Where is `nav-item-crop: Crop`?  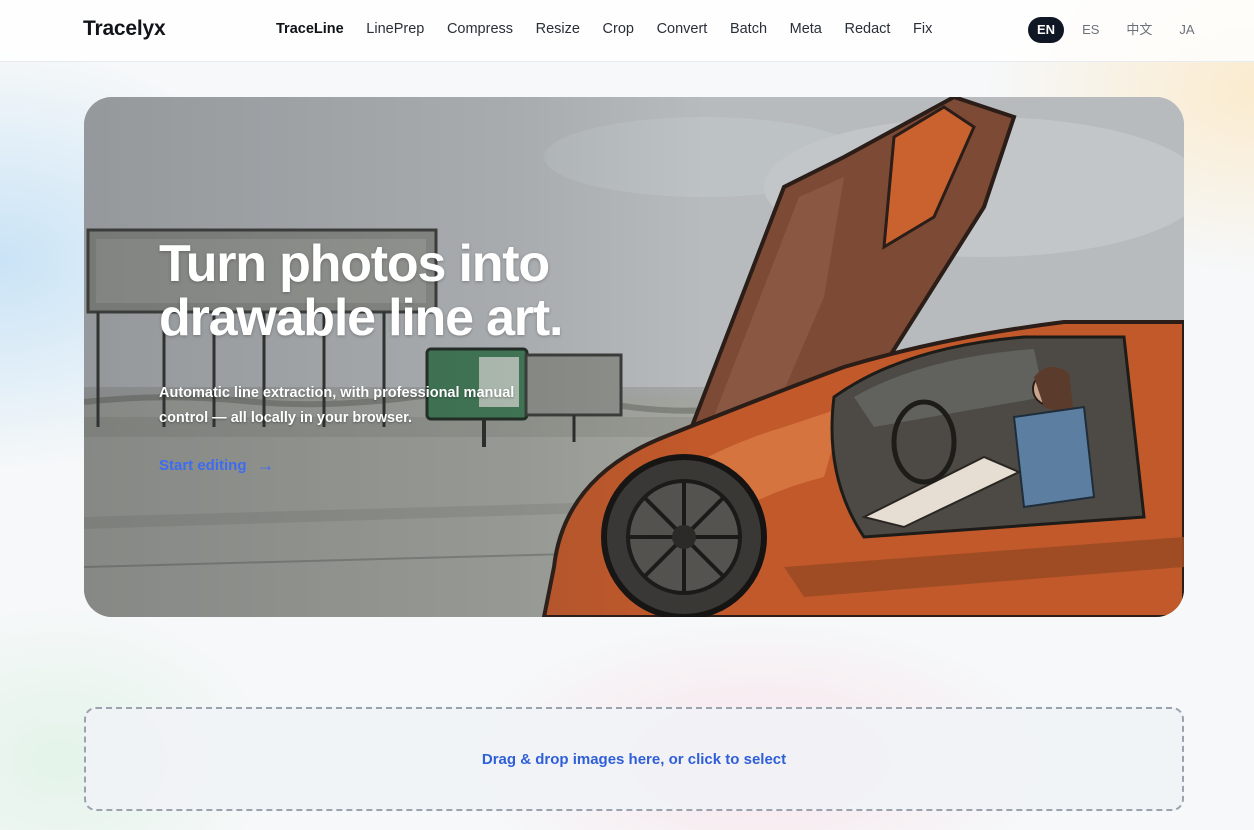
nav-item-crop: Crop is located at coordinates (618, 29).